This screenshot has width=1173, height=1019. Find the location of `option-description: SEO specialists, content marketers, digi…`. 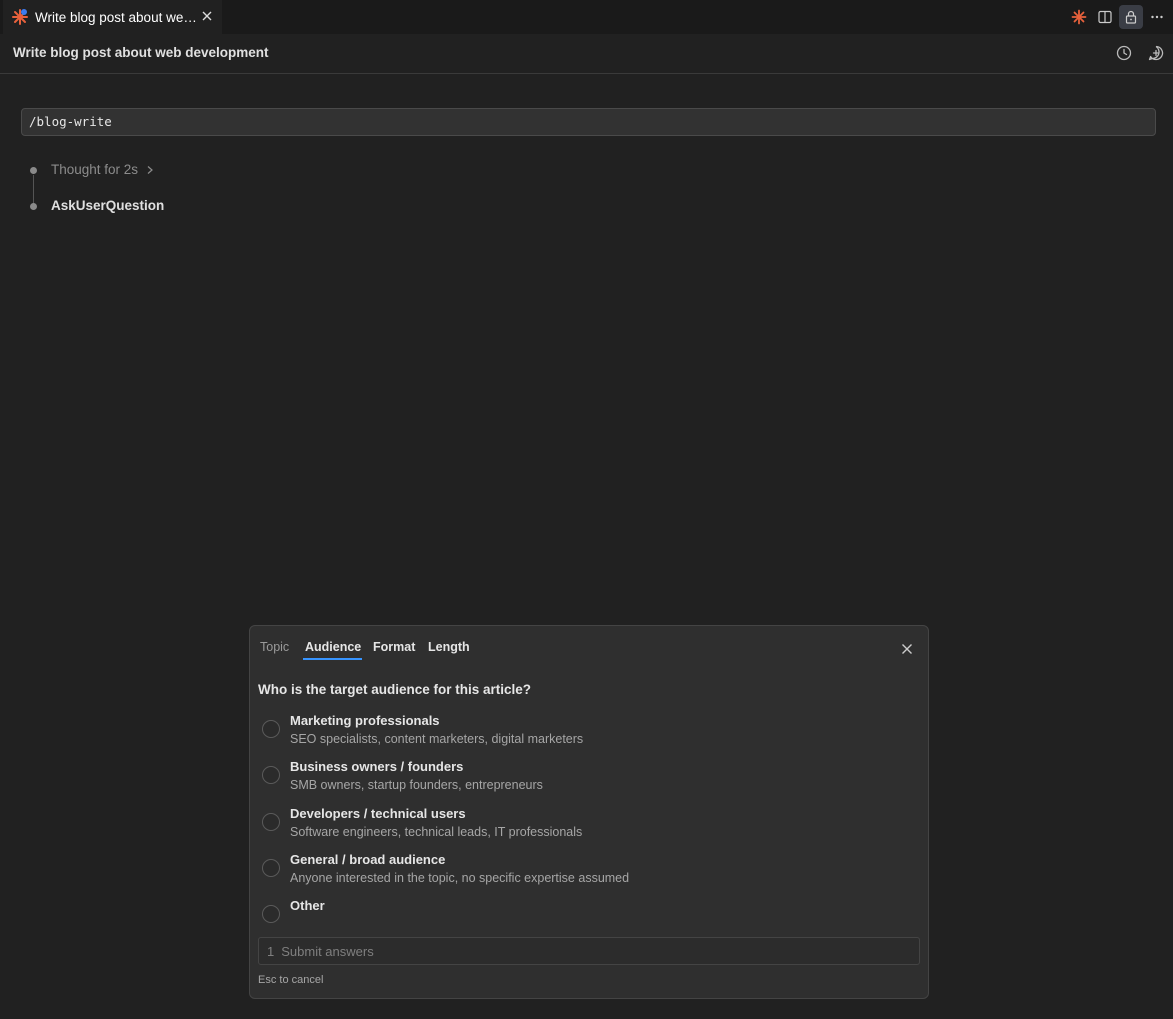

option-description: SEO specialists, content marketers, digi… is located at coordinates (437, 739).